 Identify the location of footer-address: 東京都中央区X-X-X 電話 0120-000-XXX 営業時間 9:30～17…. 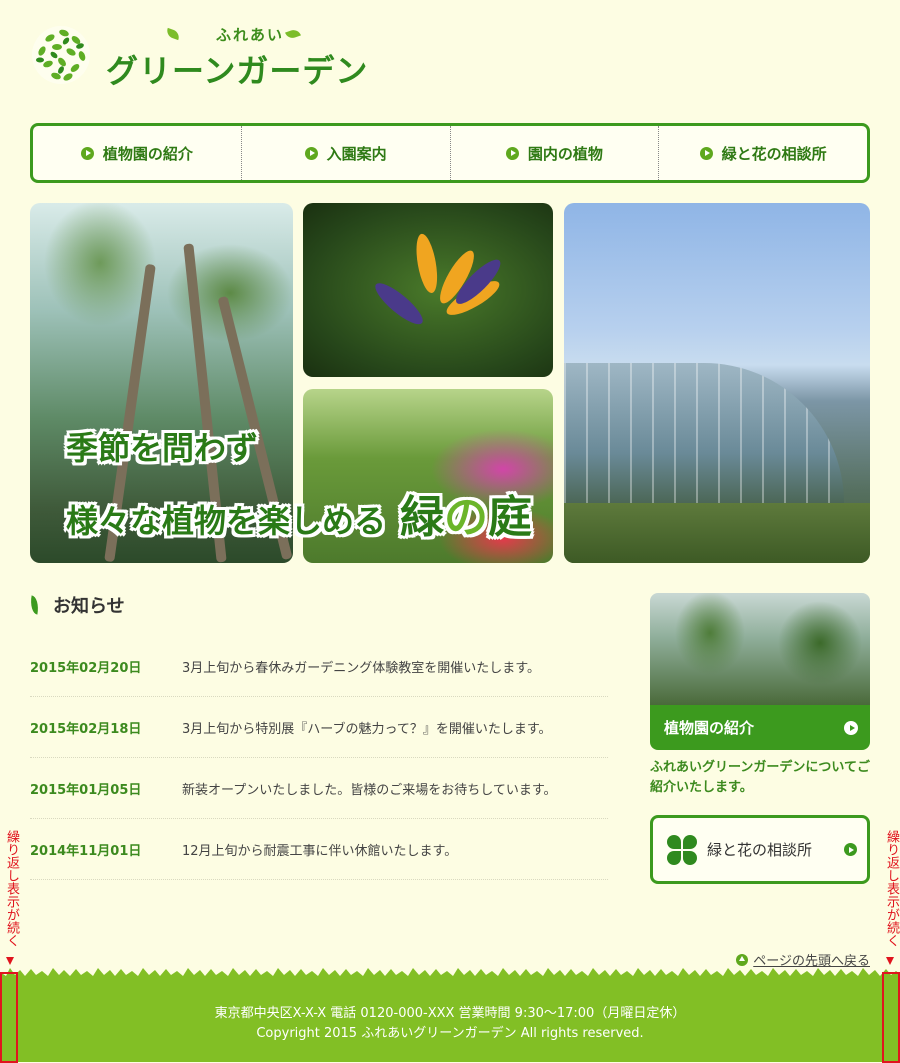
(450, 1013).